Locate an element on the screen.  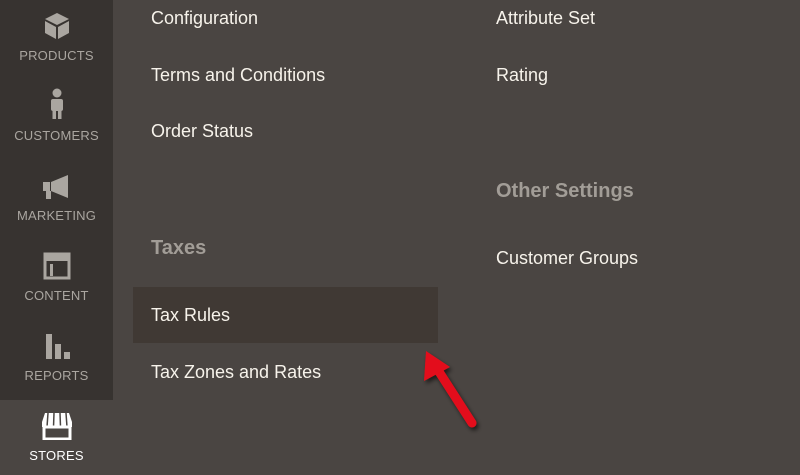
menu-link-configuration: Configuration is located at coordinates (204, 18).